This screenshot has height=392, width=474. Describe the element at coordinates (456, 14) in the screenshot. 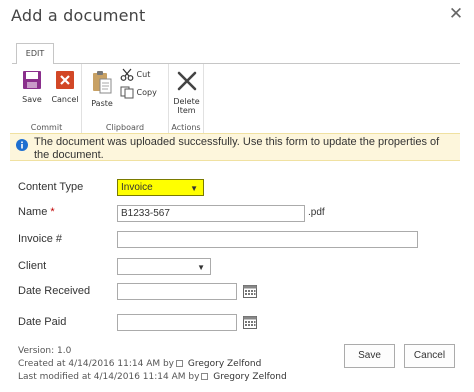

I see `close-icon: ✕` at that location.